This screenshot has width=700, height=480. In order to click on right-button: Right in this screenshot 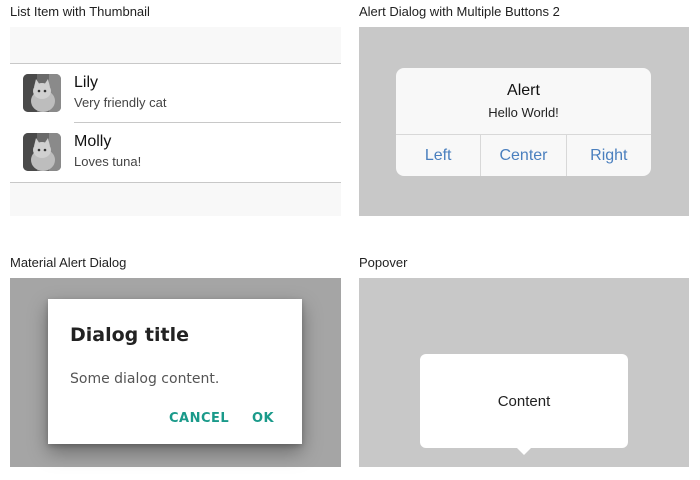, I will do `click(609, 155)`.